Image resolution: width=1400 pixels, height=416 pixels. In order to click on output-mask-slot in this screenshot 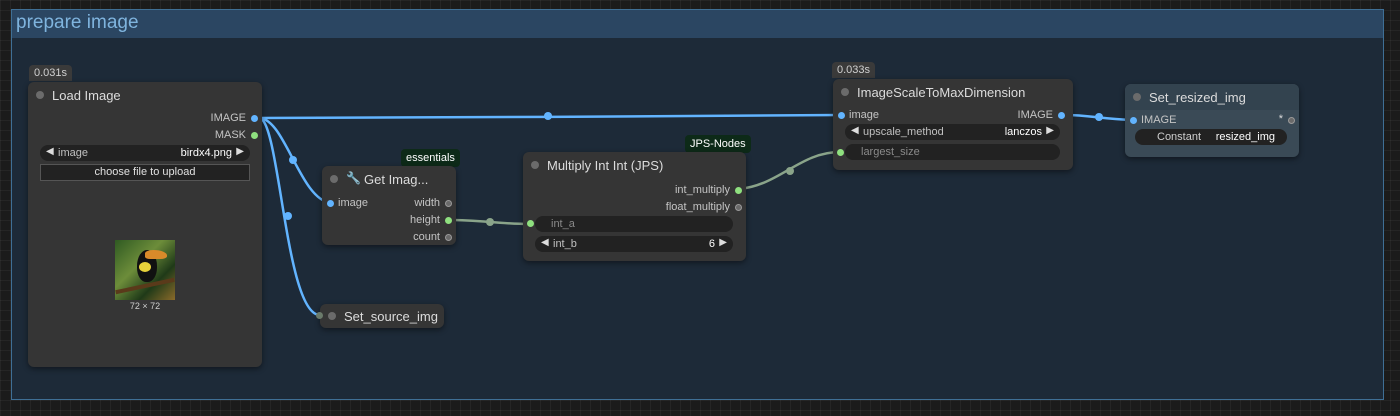, I will do `click(254, 135)`.